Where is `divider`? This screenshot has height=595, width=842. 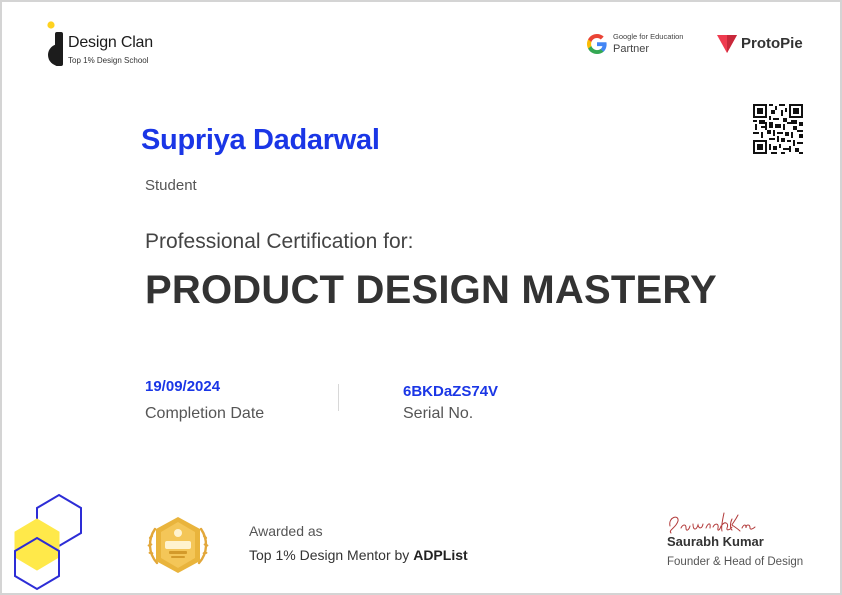
divider is located at coordinates (338, 397).